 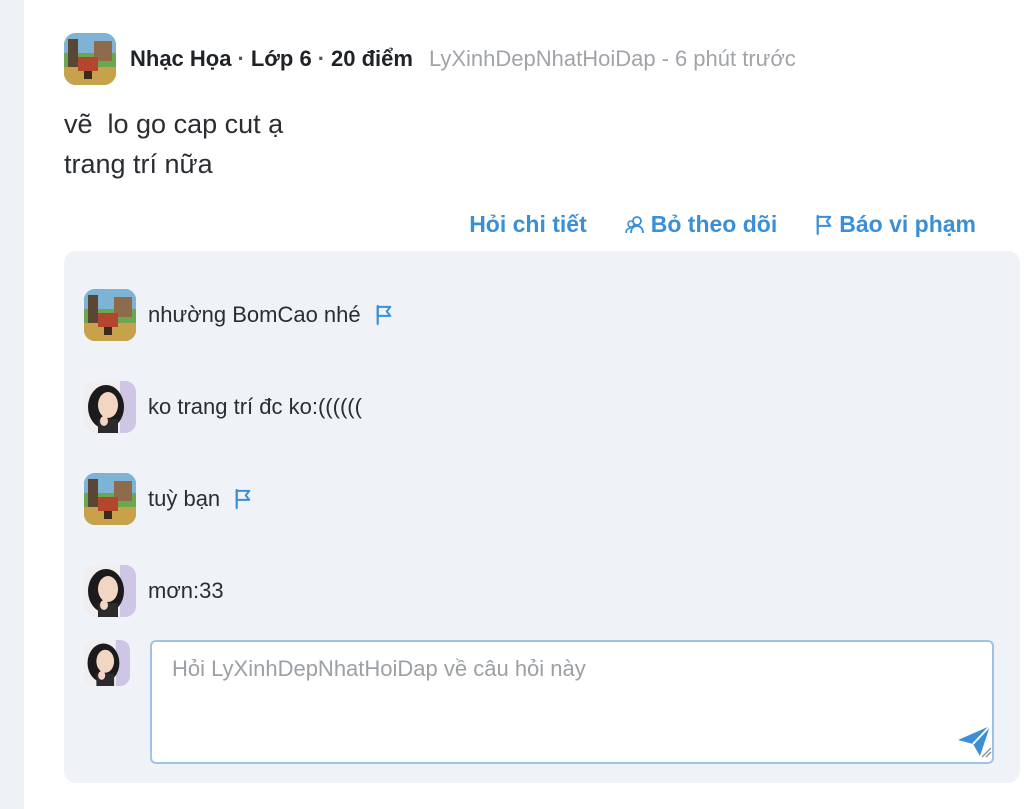 What do you see at coordinates (138, 164) in the screenshot?
I see `question-line: trang trí nữa` at bounding box center [138, 164].